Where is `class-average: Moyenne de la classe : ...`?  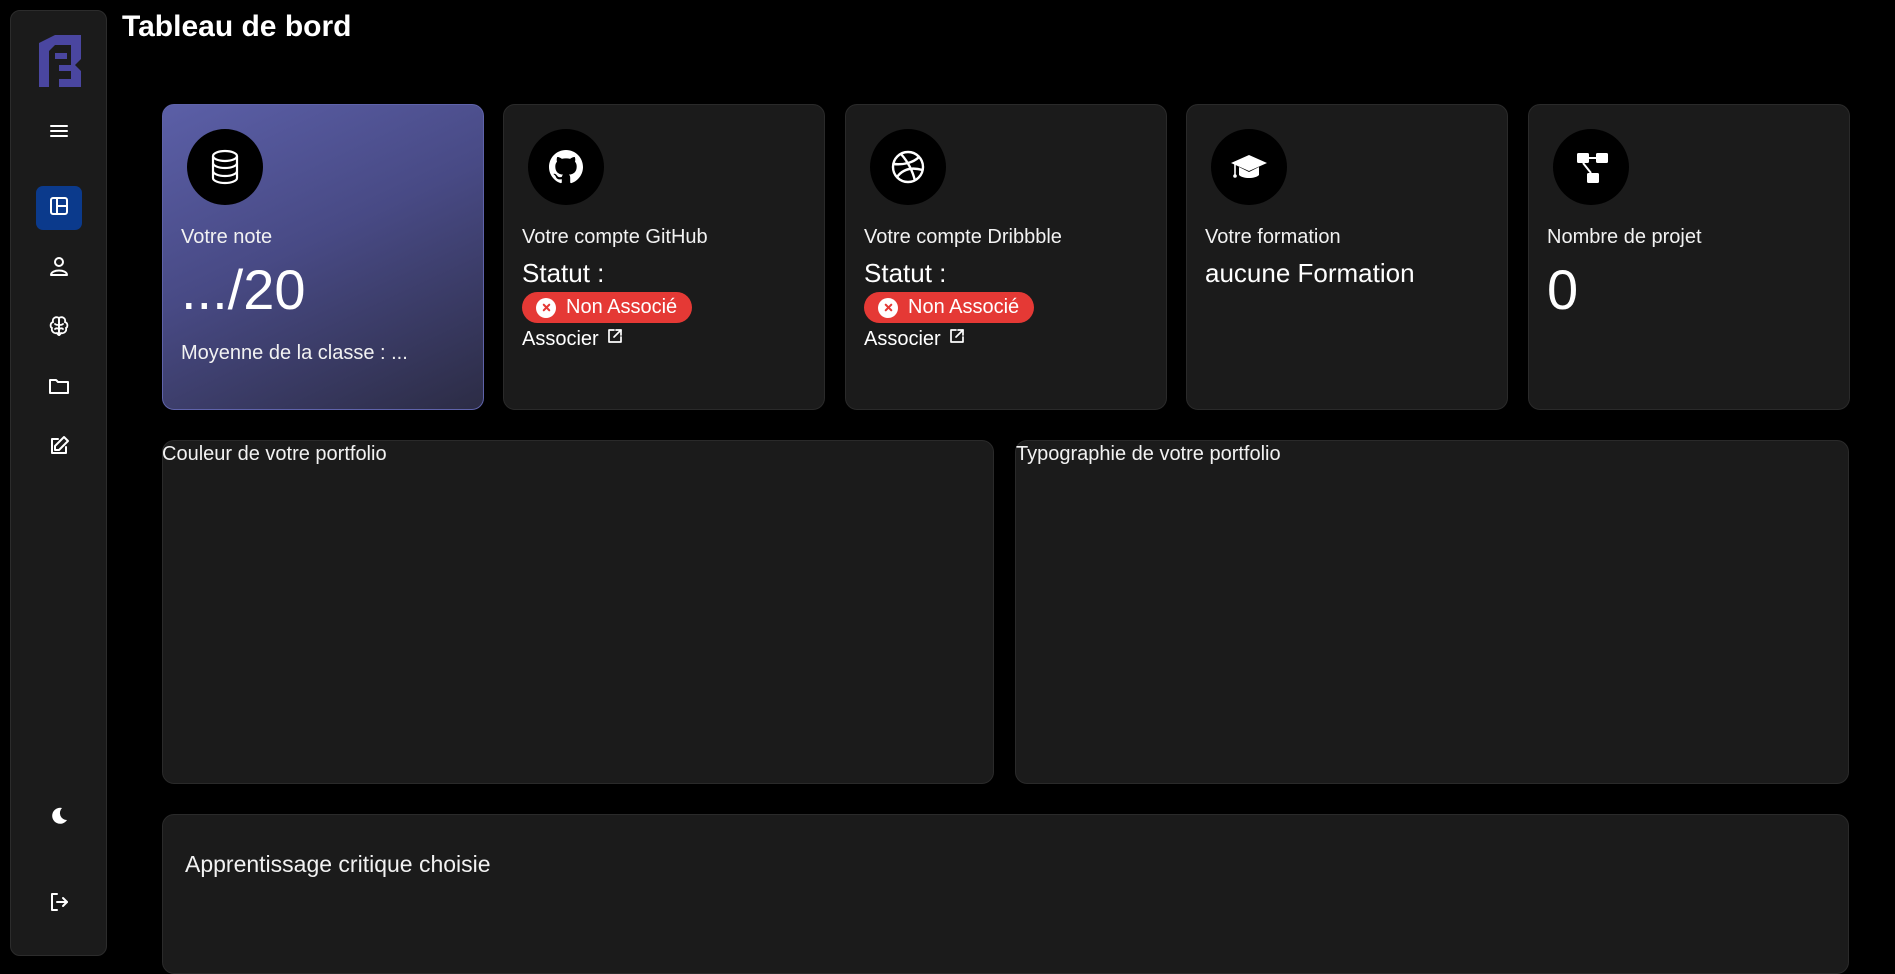 class-average: Moyenne de la classe : ... is located at coordinates (294, 353).